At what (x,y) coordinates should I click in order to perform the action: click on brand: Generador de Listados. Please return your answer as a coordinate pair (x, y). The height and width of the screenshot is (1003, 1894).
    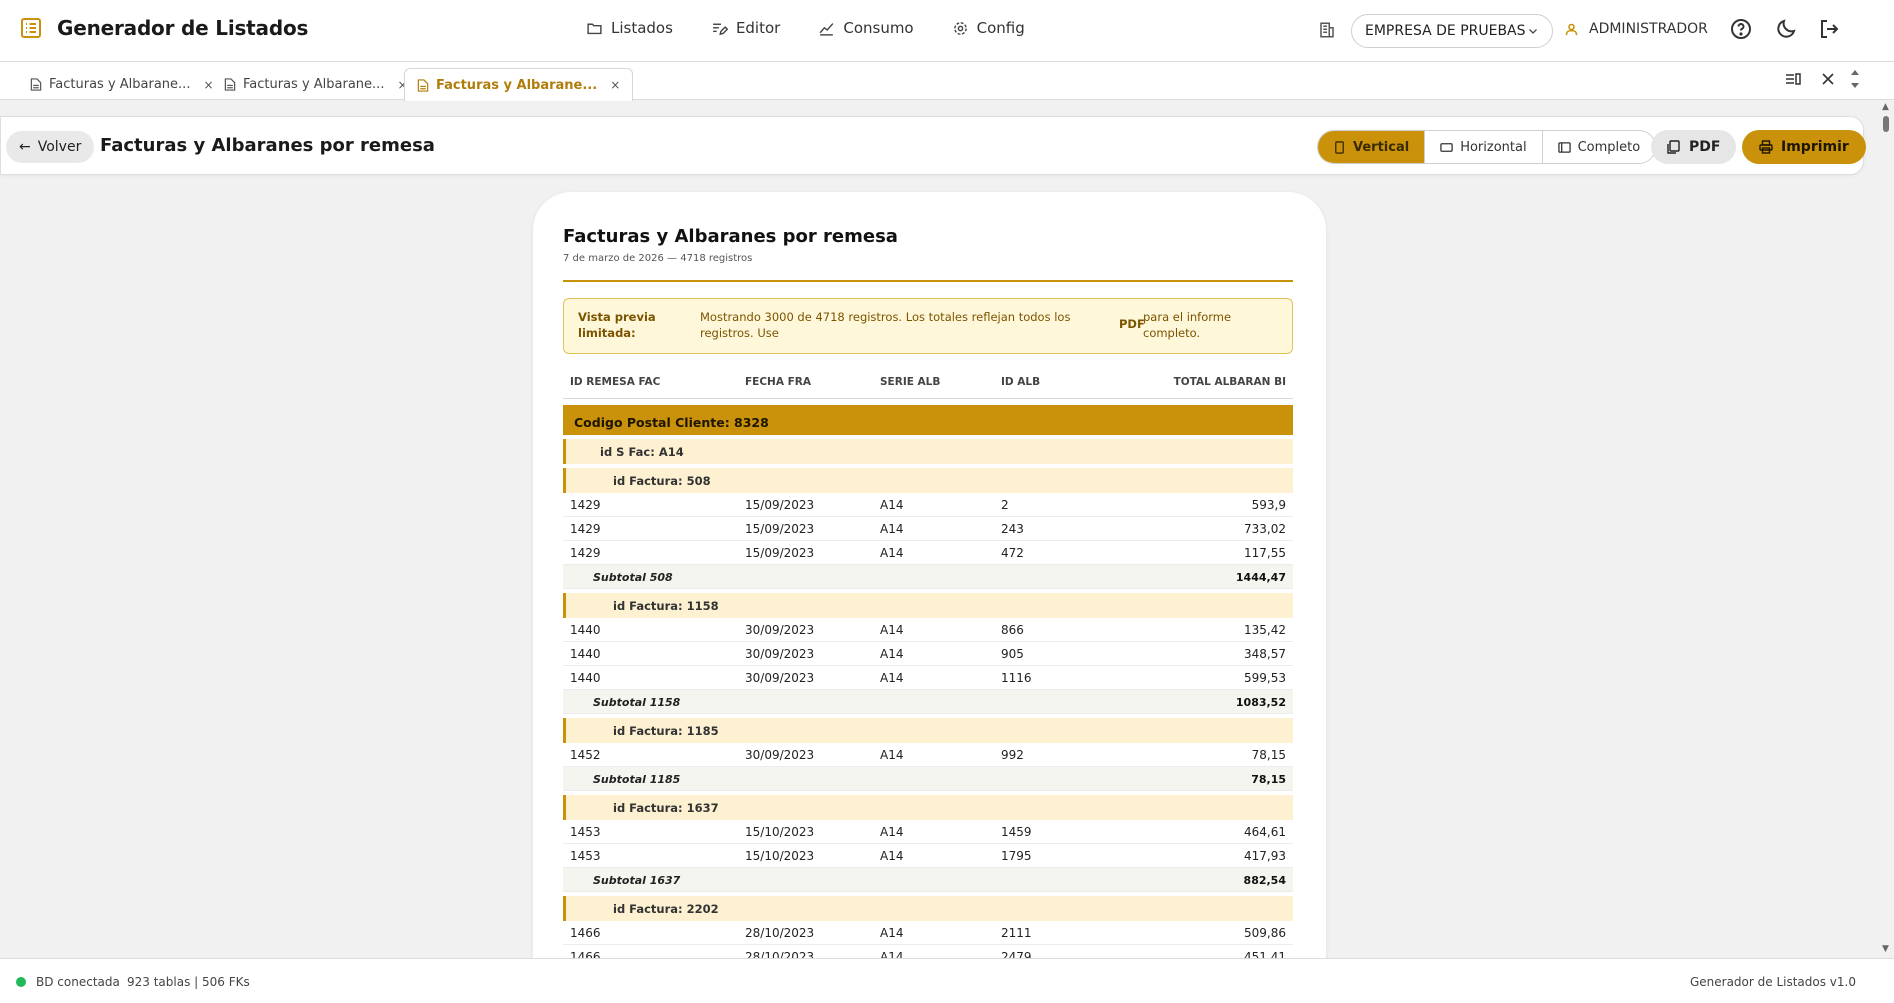
    Looking at the image, I should click on (163, 28).